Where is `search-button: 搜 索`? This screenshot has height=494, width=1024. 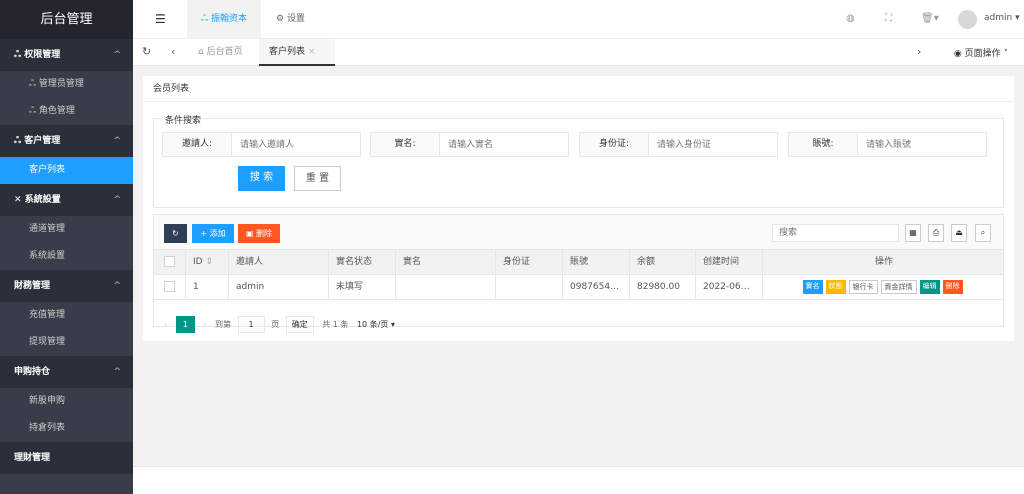 search-button: 搜 索 is located at coordinates (261, 178).